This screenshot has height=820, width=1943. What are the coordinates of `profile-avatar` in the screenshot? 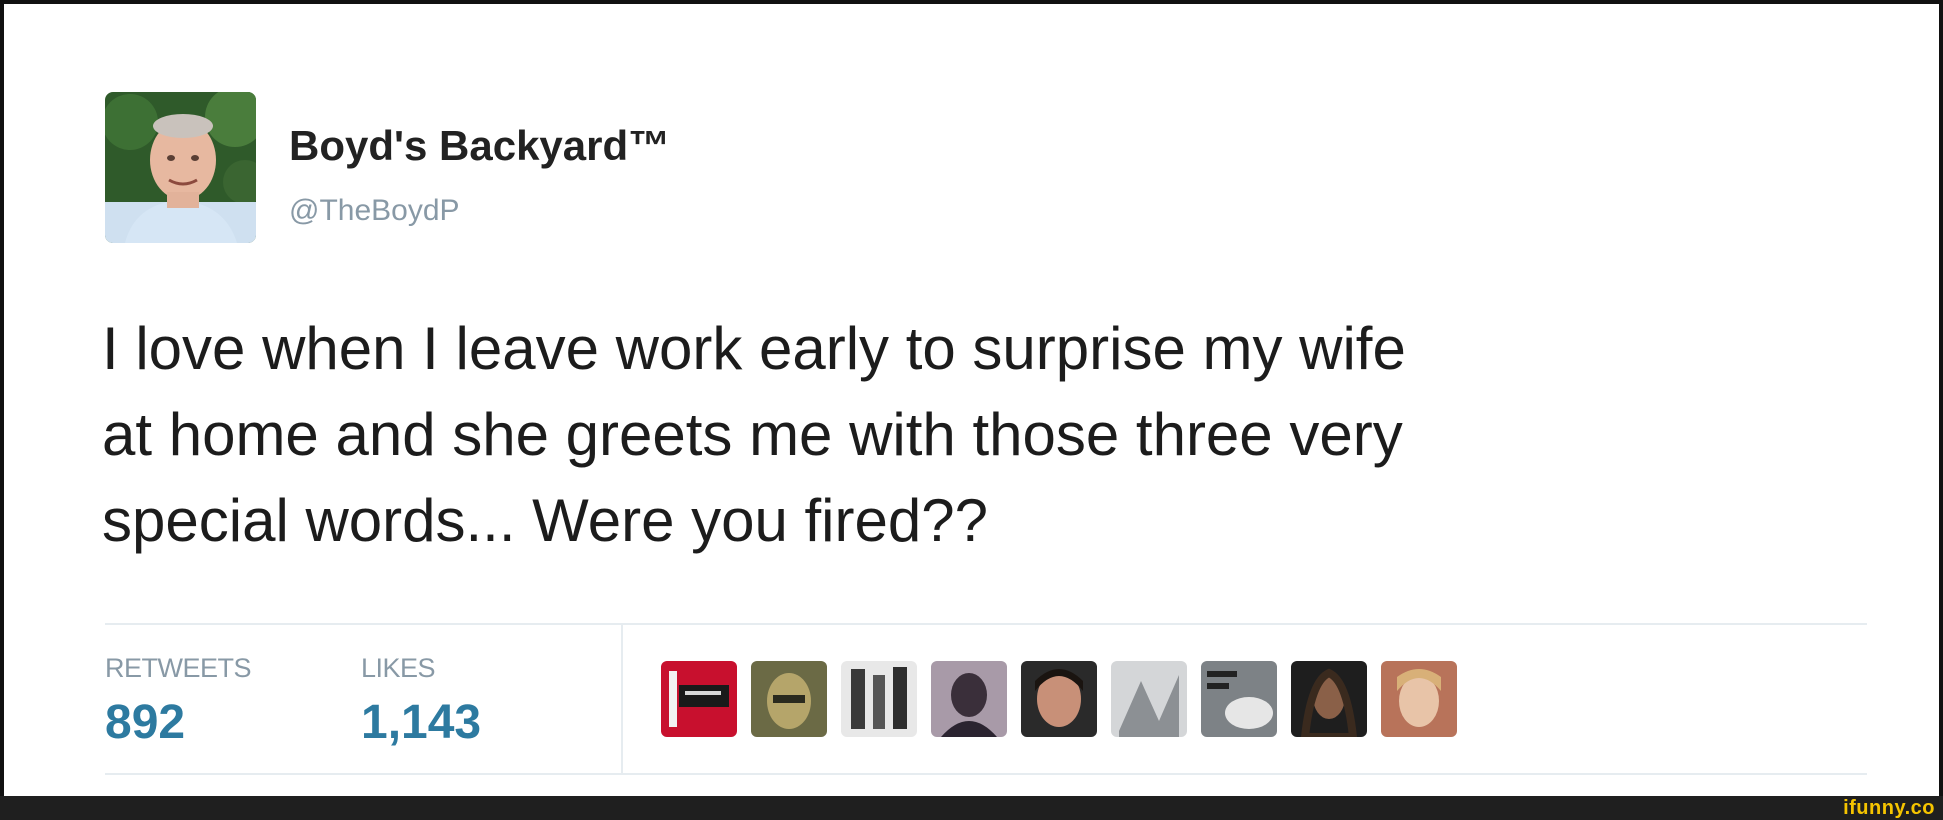 It's located at (180, 167).